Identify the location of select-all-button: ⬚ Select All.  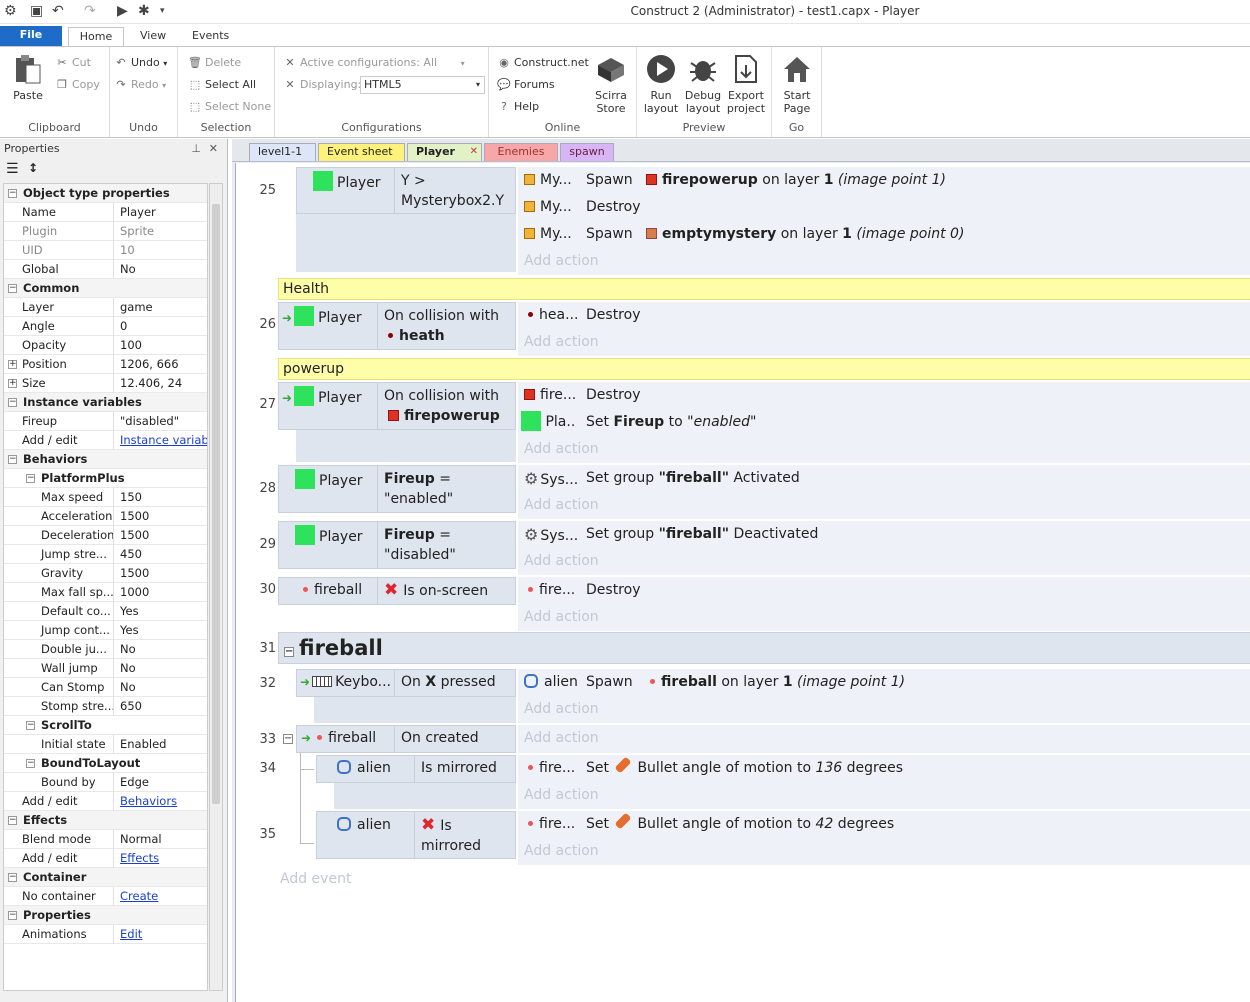
(222, 85).